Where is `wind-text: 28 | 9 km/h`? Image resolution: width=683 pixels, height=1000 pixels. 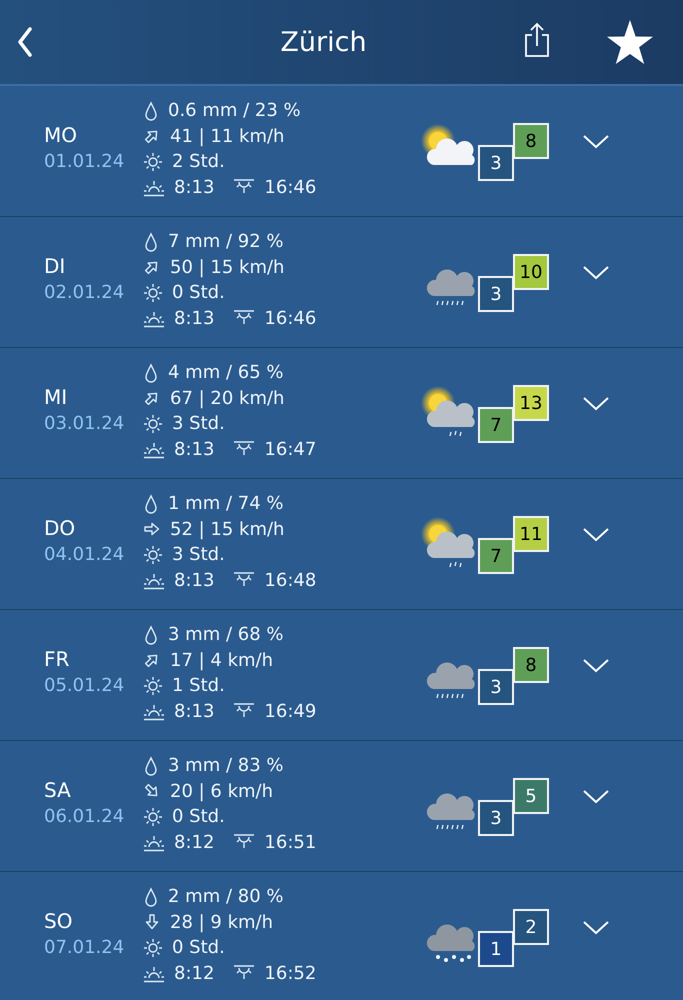
wind-text: 28 | 9 km/h is located at coordinates (222, 922).